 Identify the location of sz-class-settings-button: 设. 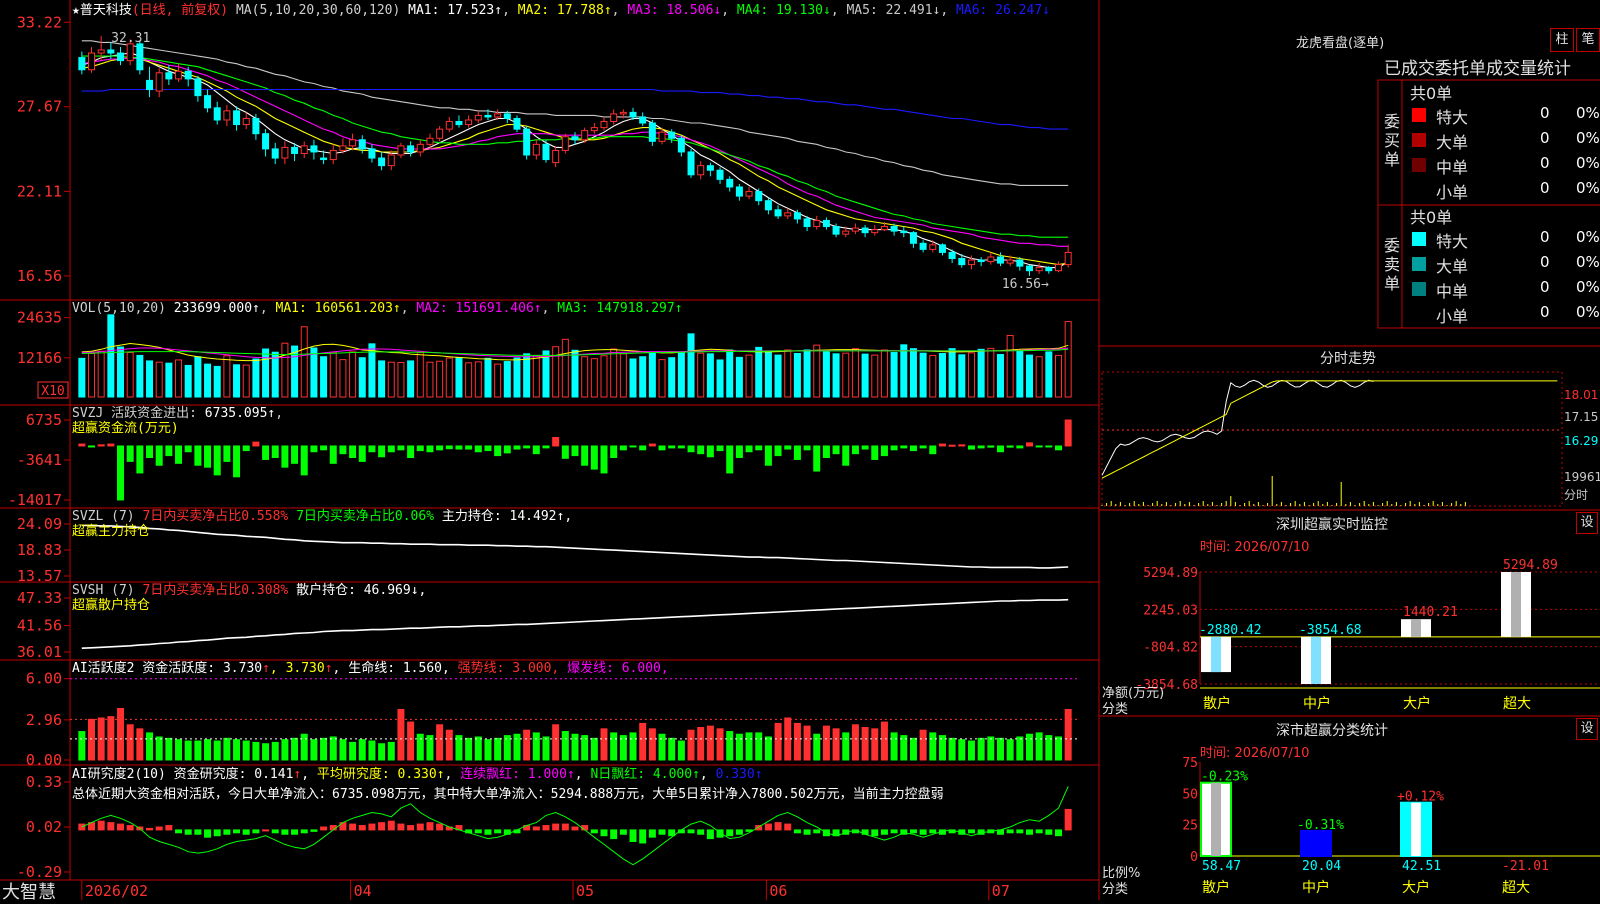
(1587, 729).